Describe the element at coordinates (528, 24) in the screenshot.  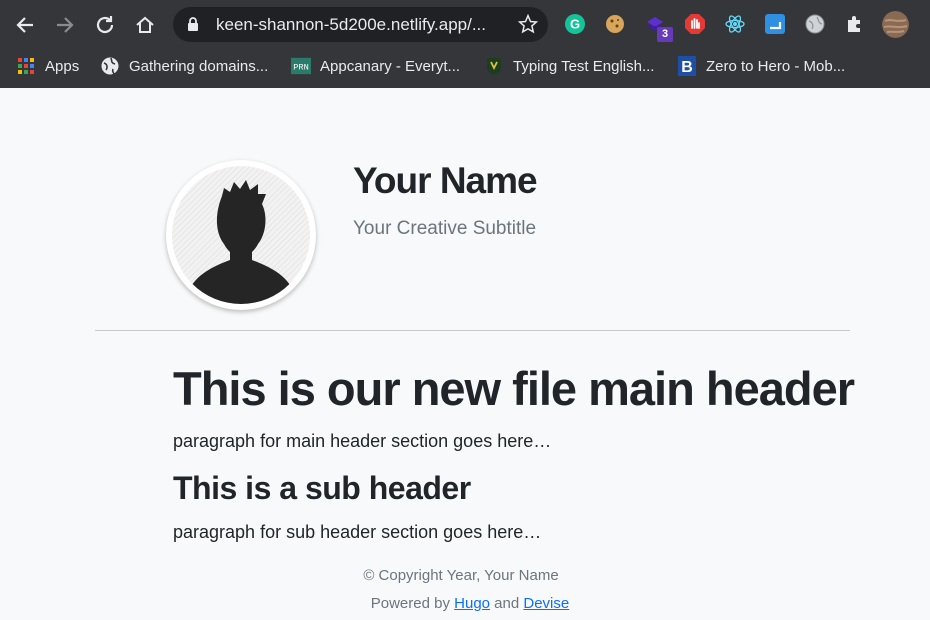
I see `bookmark-star-icon` at that location.